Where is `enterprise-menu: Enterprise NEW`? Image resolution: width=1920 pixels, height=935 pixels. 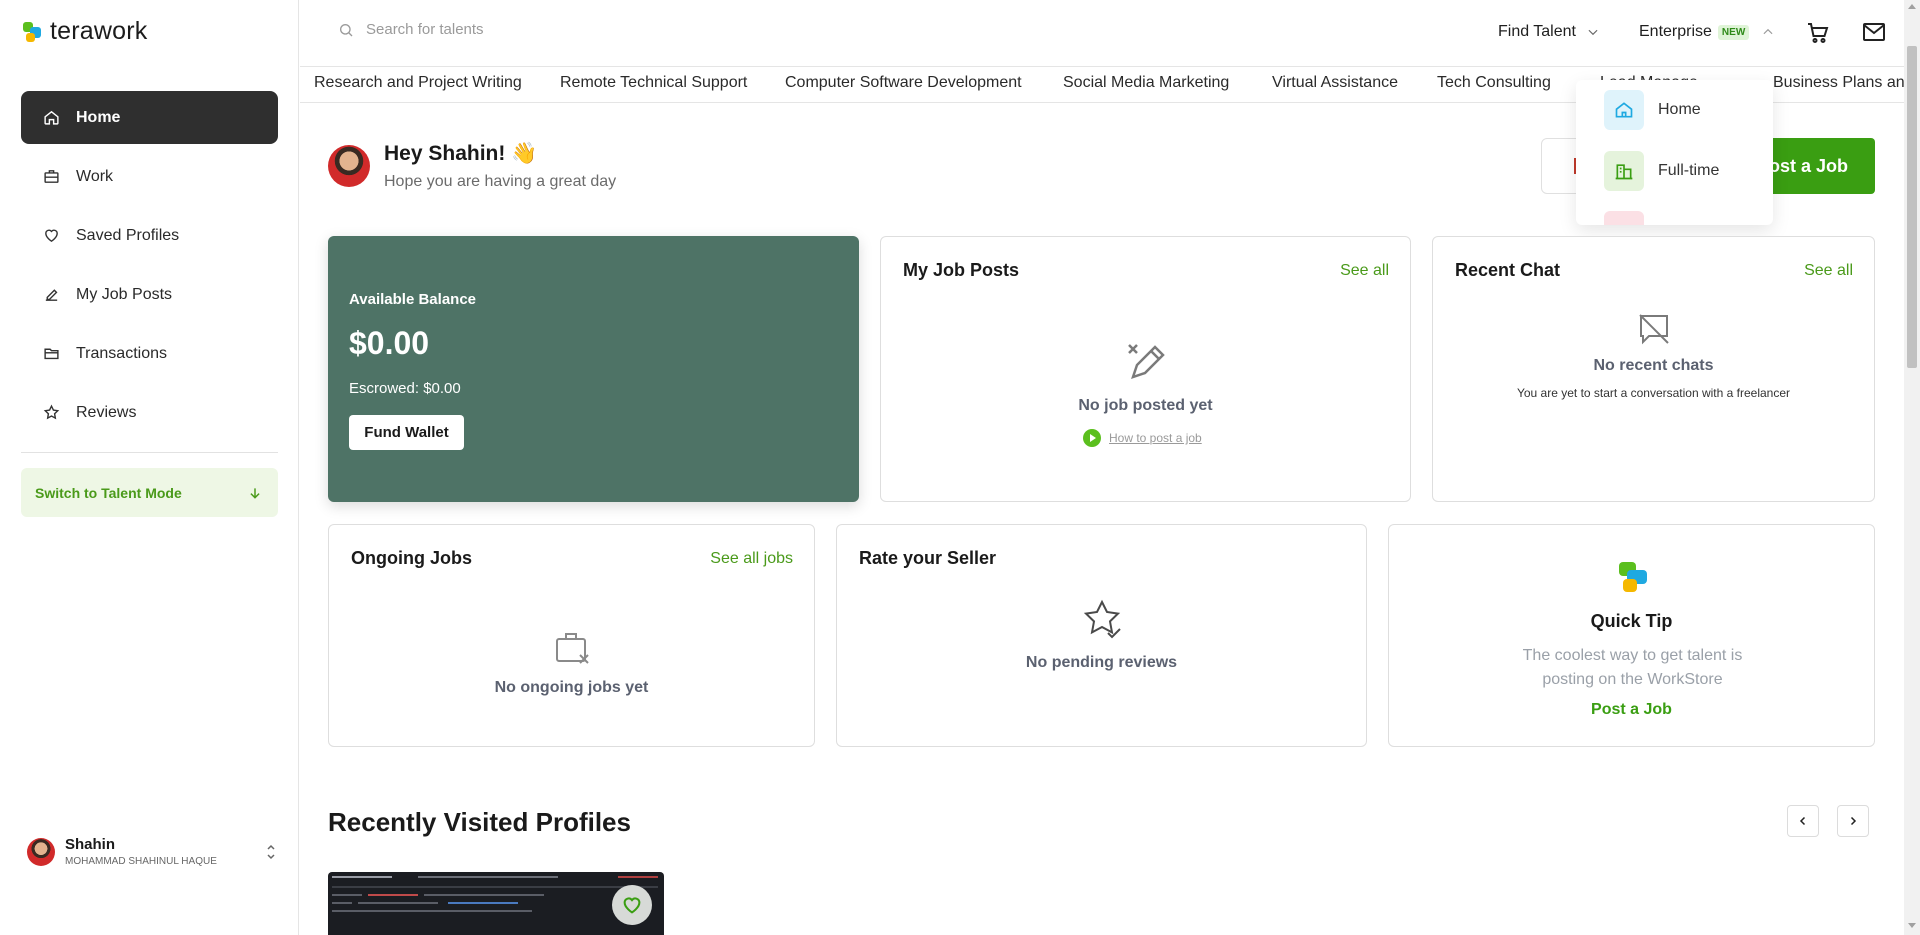 enterprise-menu: Enterprise NEW is located at coordinates (1707, 32).